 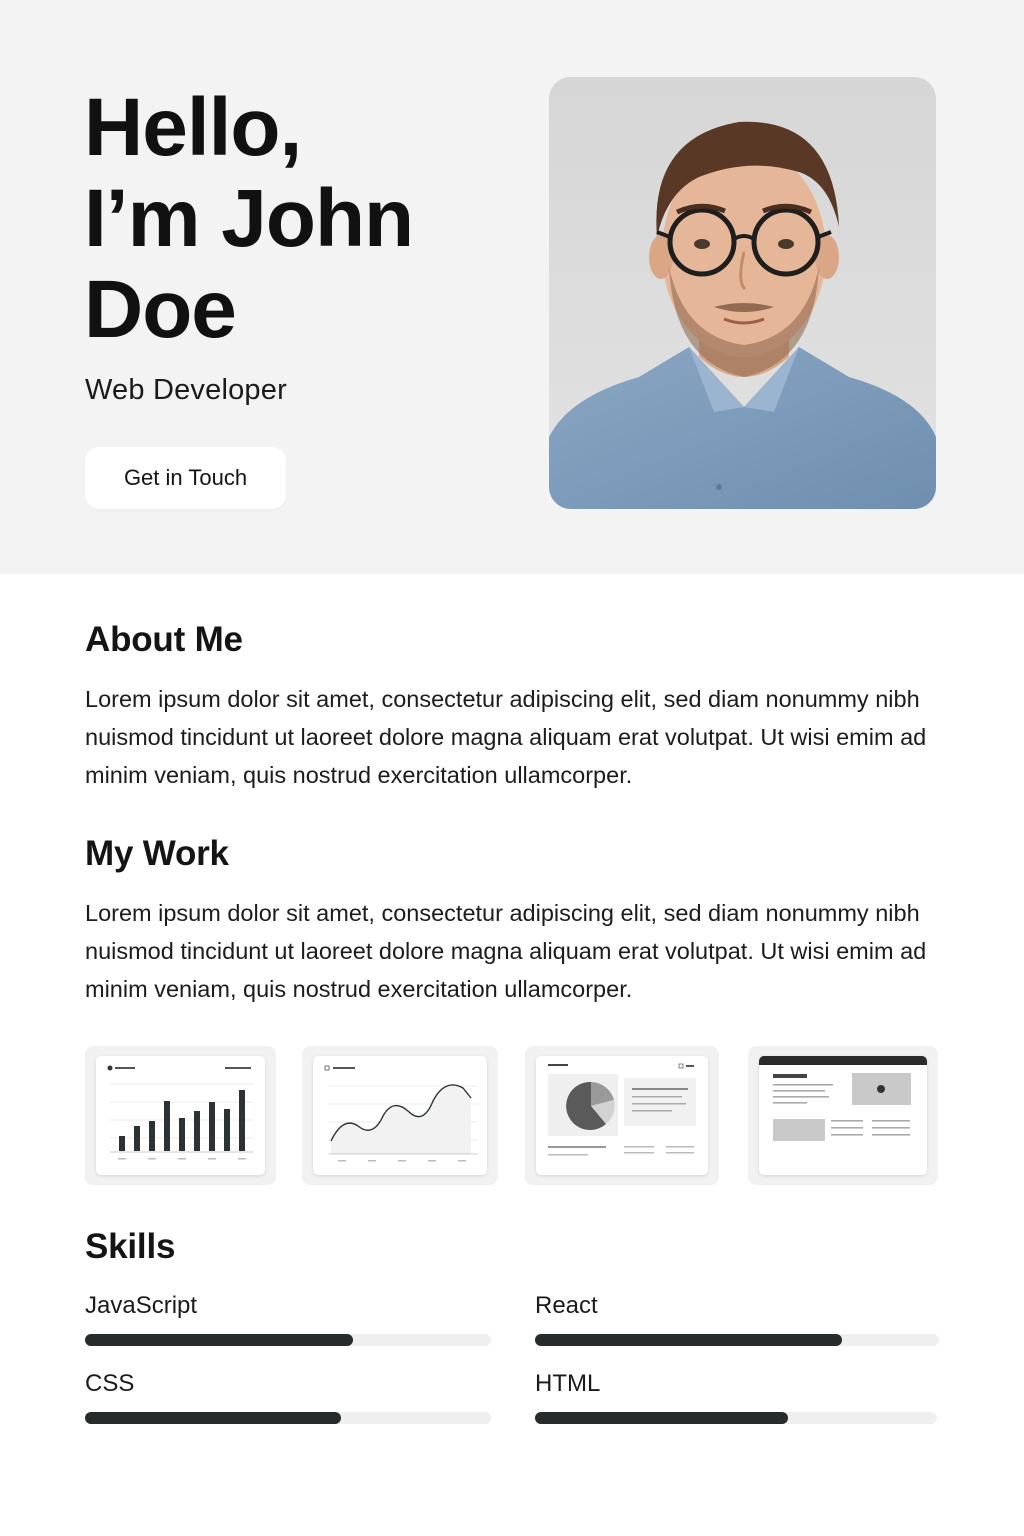 I want to click on skill-name: CSS, so click(x=110, y=1383).